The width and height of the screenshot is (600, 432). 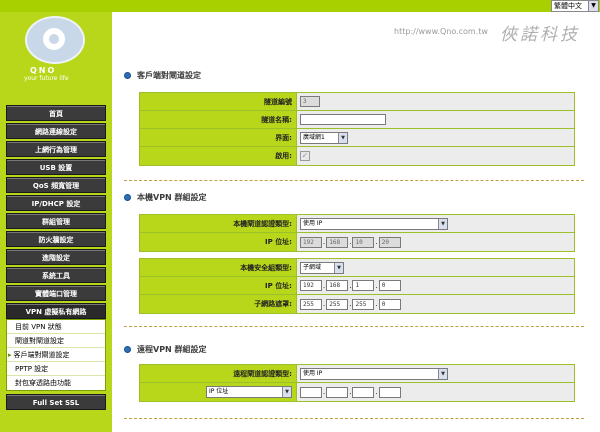 What do you see at coordinates (56, 327) in the screenshot?
I see `submenu-vpn-status: 目前 VPN 狀態` at bounding box center [56, 327].